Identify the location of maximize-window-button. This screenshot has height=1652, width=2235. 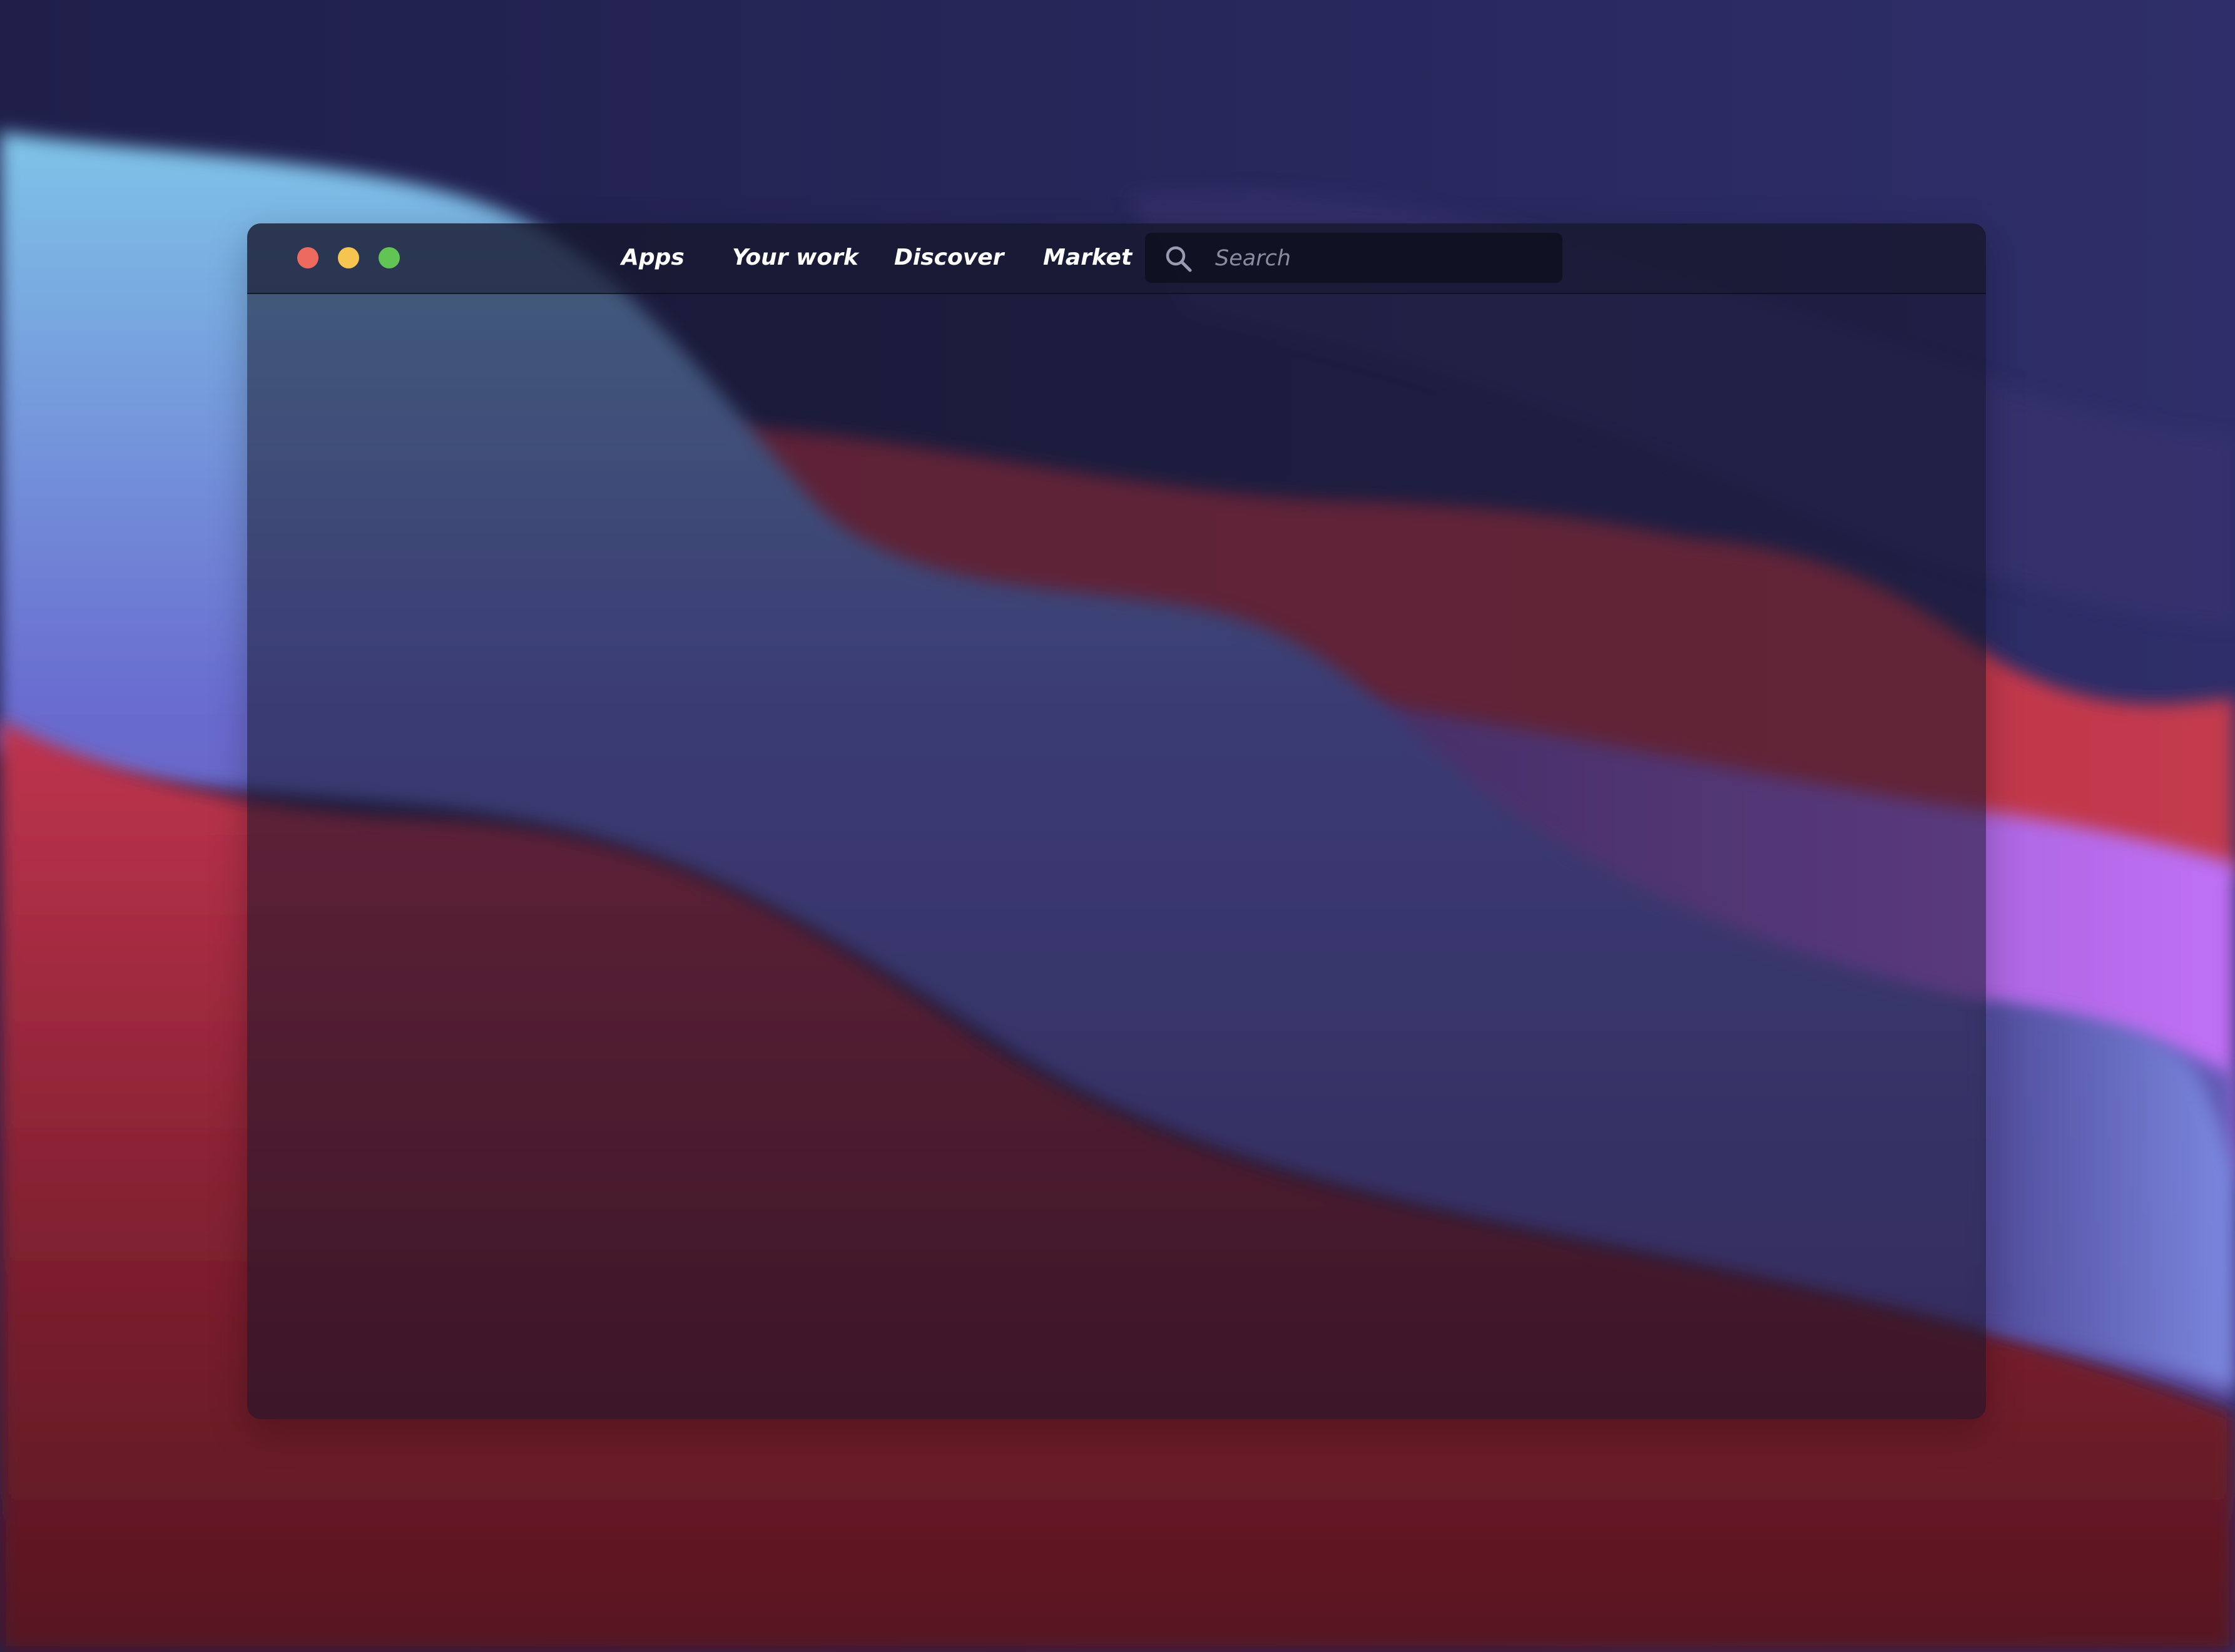
(389, 257).